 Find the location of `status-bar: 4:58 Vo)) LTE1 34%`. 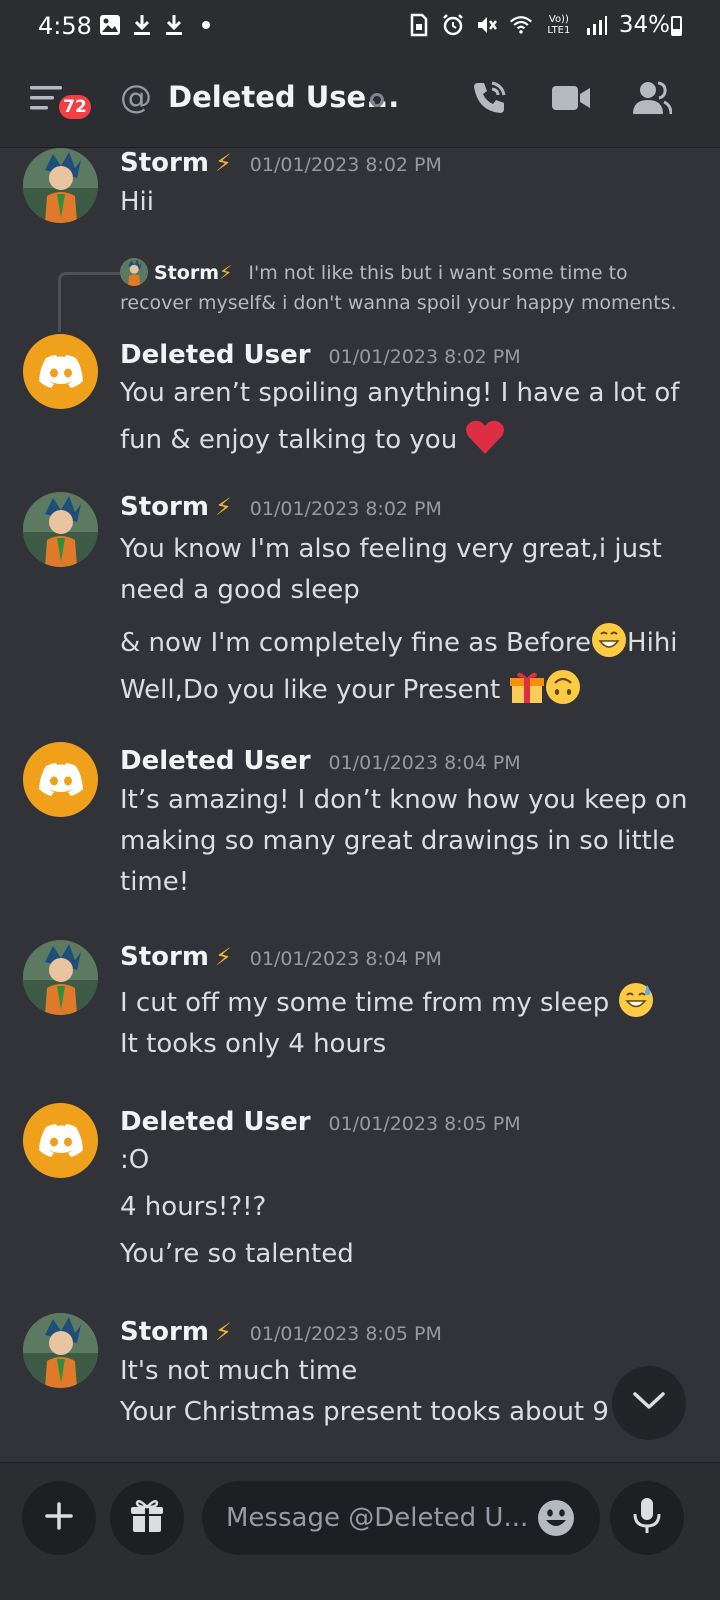

status-bar: 4:58 Vo)) LTE1 34% is located at coordinates (360, 26).